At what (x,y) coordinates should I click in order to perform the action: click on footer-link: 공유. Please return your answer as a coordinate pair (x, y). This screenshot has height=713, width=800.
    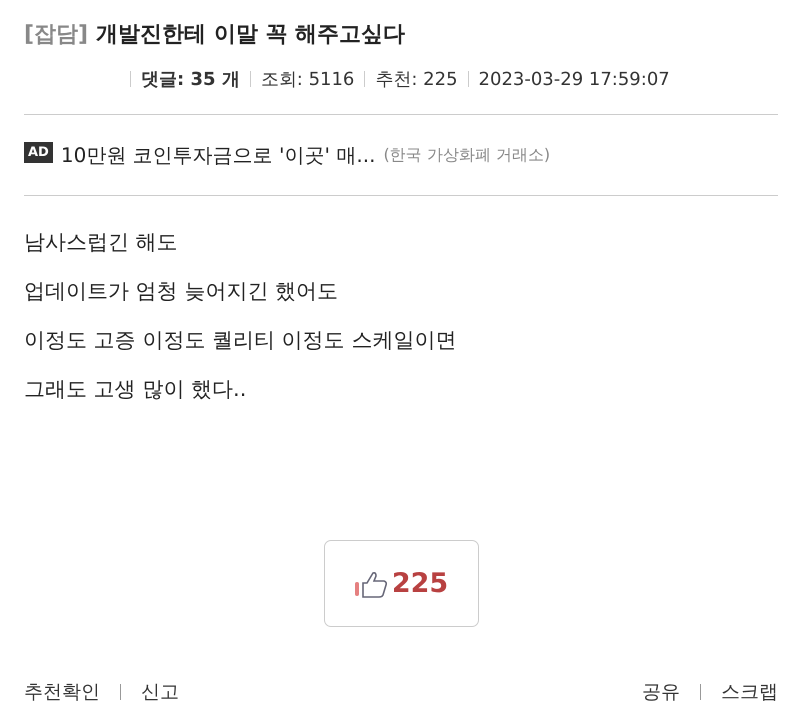
    Looking at the image, I should click on (661, 692).